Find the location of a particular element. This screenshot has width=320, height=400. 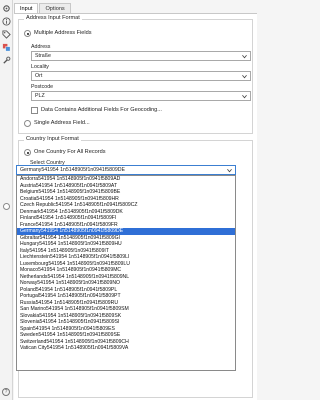

locality-field-select: Ort is located at coordinates (141, 76).